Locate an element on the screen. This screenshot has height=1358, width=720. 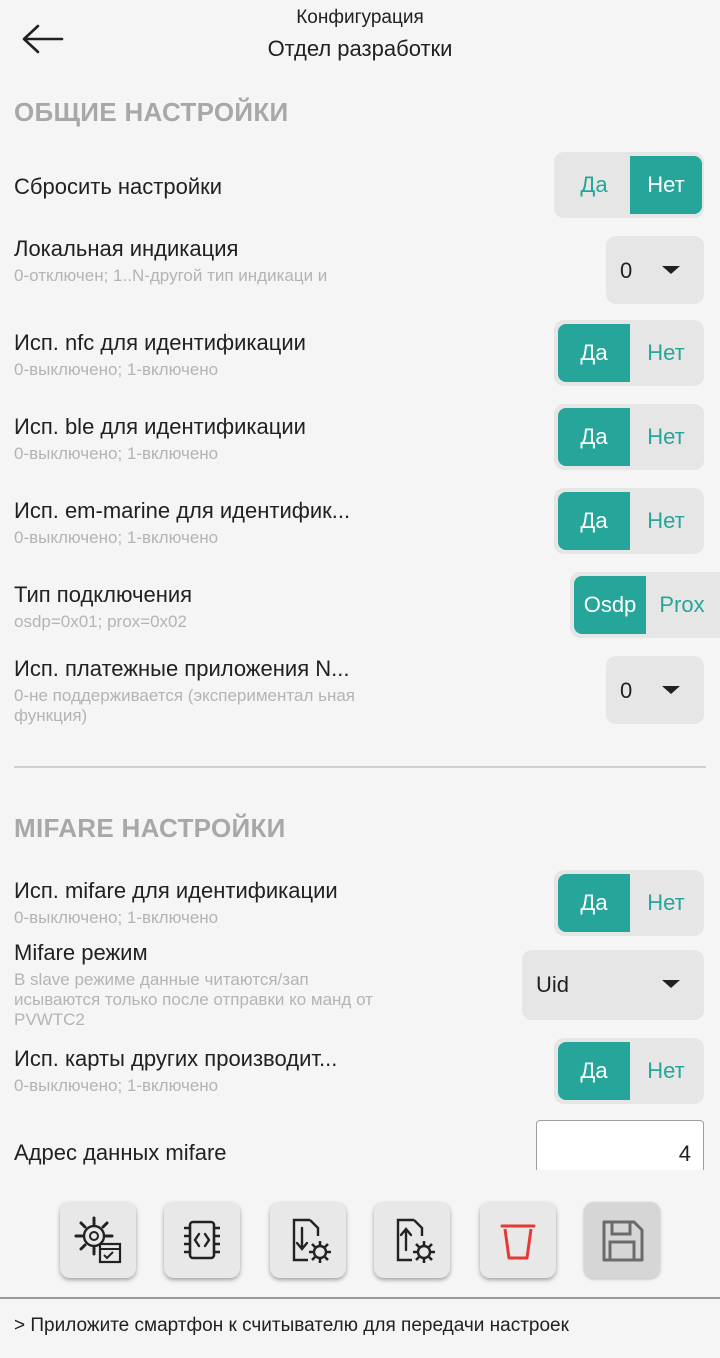
header-subtitle: Конфигурация is located at coordinates (360, 17).